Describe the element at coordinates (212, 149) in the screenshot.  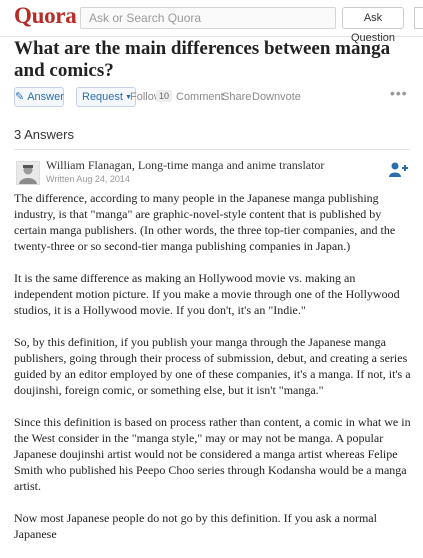
I see `divider` at that location.